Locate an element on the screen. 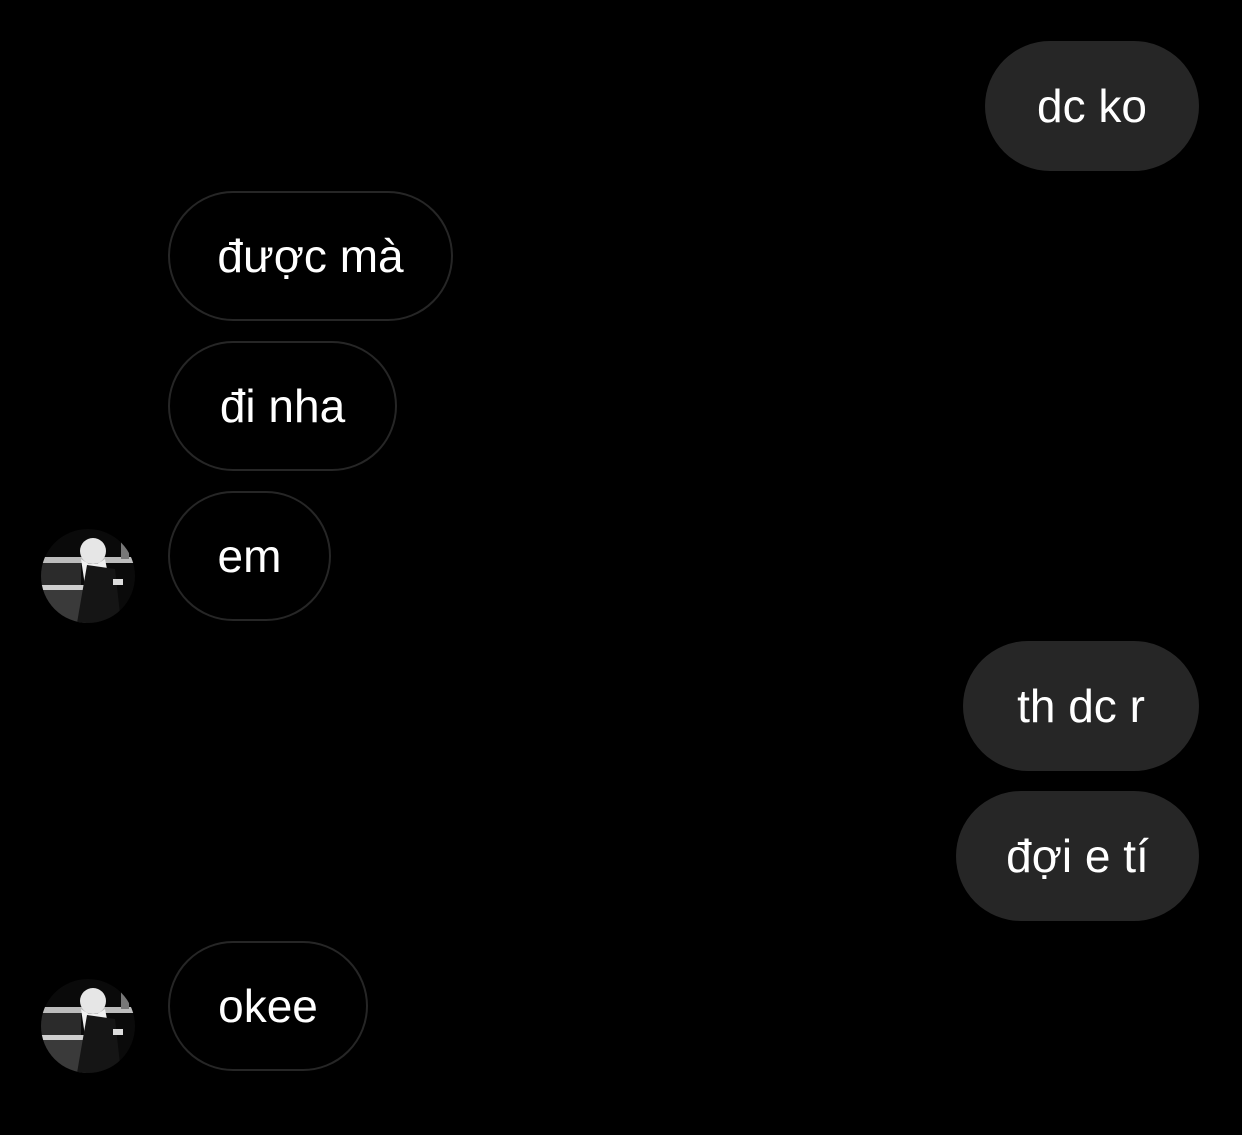 The image size is (1242, 1135). message-text: đi nha is located at coordinates (282, 406).